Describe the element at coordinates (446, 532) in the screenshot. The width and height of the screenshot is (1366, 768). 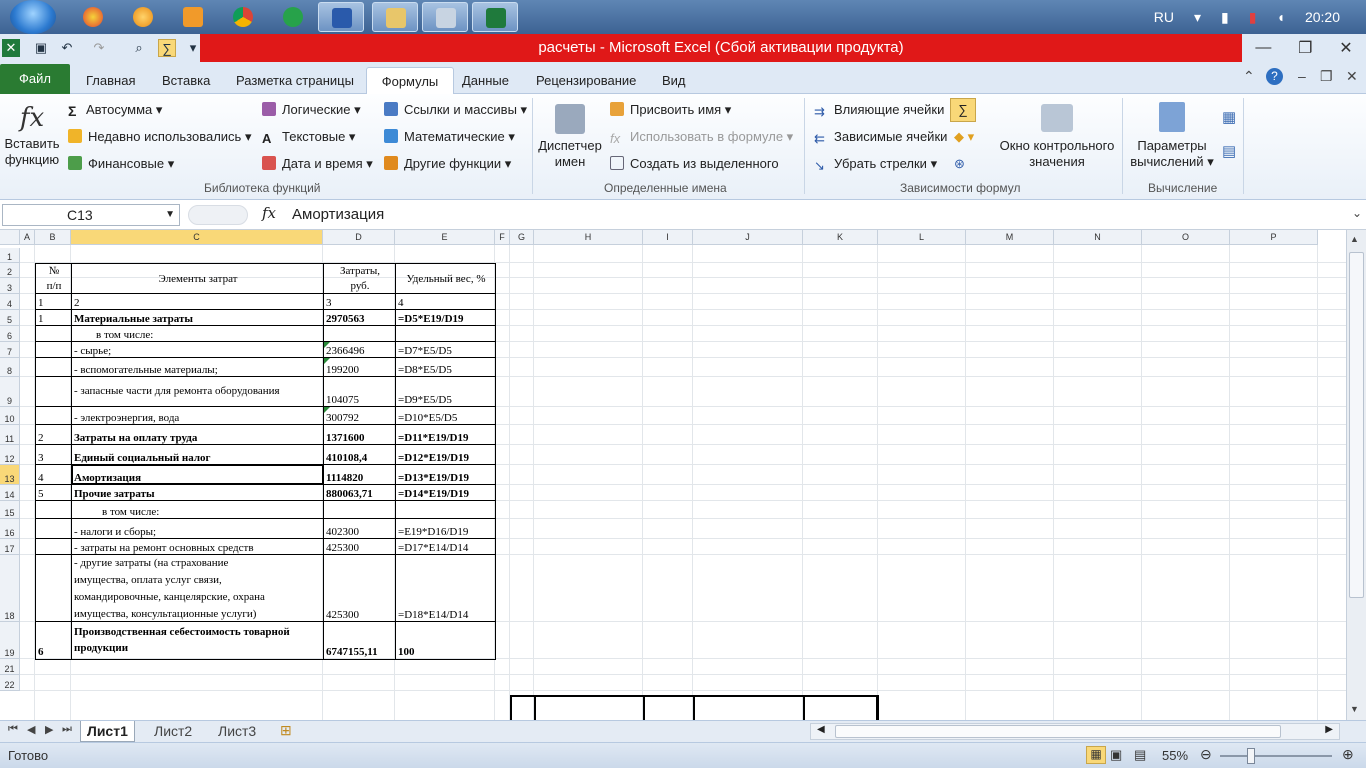
I see `cell-text: =E19*D16/D19` at that location.